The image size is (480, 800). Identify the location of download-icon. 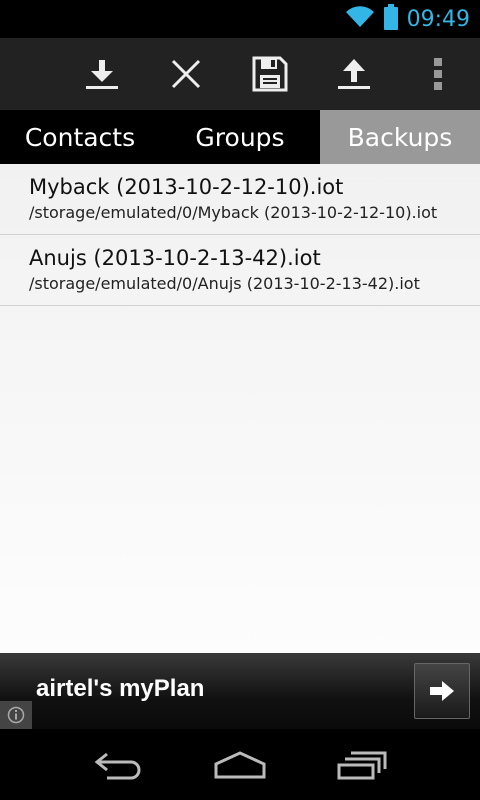
(102, 74).